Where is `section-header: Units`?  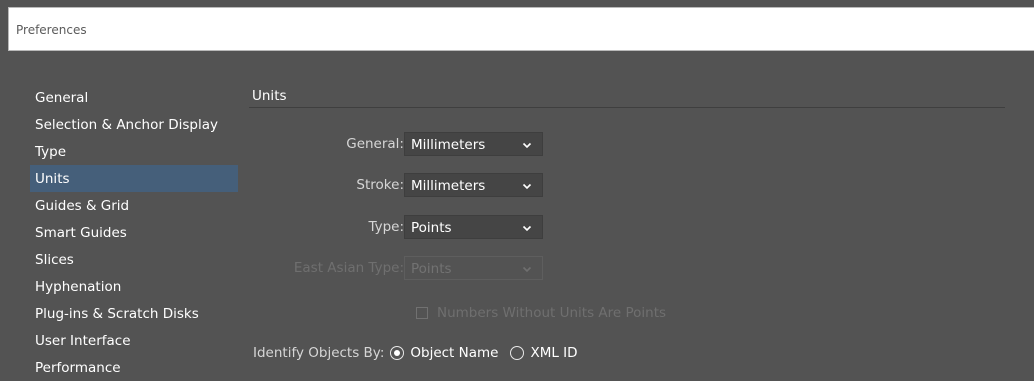
section-header: Units is located at coordinates (627, 96).